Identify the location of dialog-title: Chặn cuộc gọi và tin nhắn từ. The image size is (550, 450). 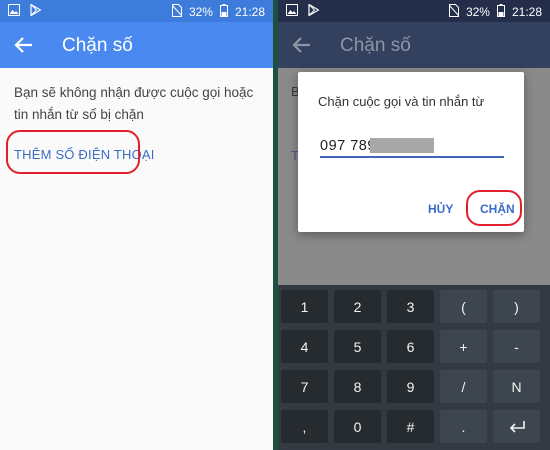
(401, 101).